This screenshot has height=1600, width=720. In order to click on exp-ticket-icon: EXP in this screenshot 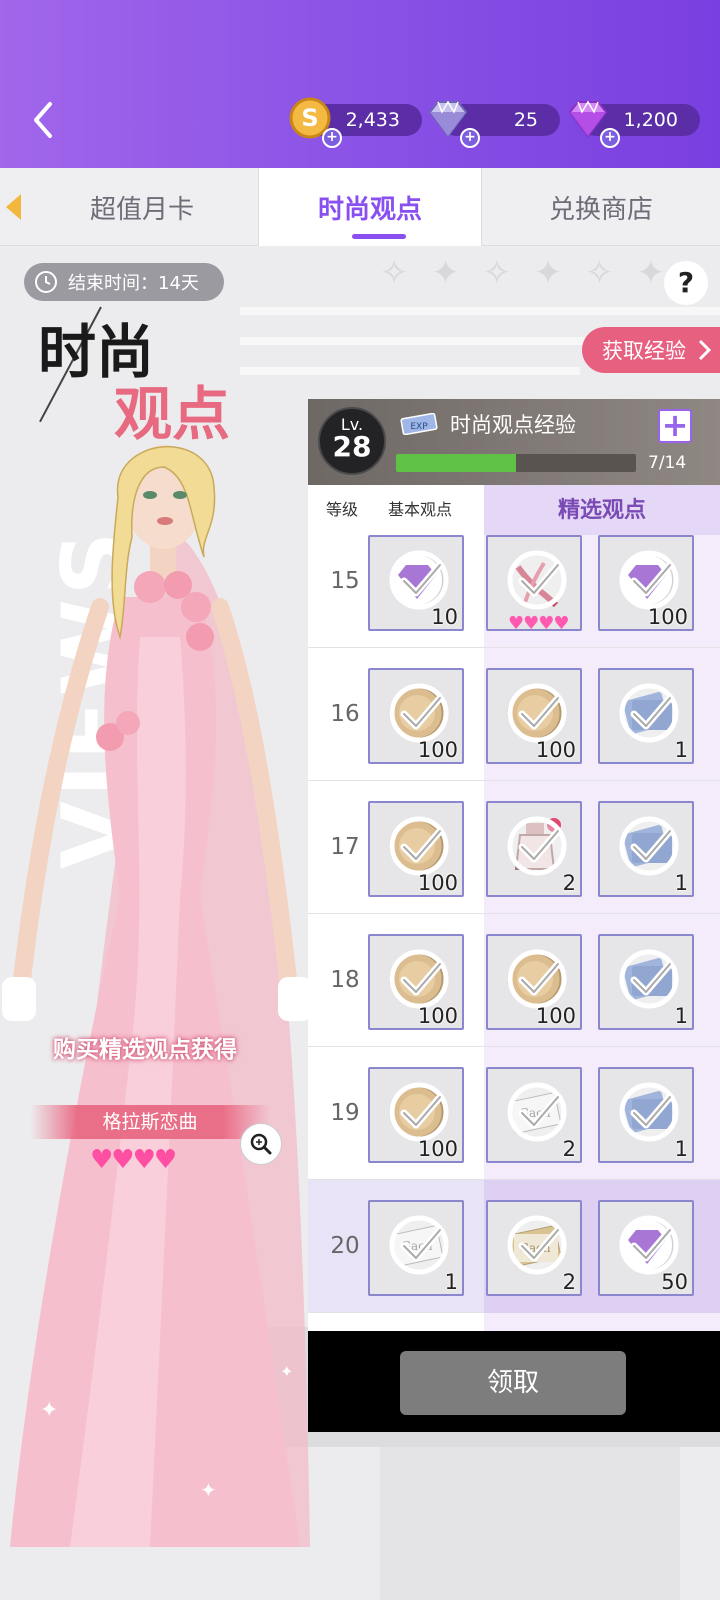, I will do `click(419, 424)`.